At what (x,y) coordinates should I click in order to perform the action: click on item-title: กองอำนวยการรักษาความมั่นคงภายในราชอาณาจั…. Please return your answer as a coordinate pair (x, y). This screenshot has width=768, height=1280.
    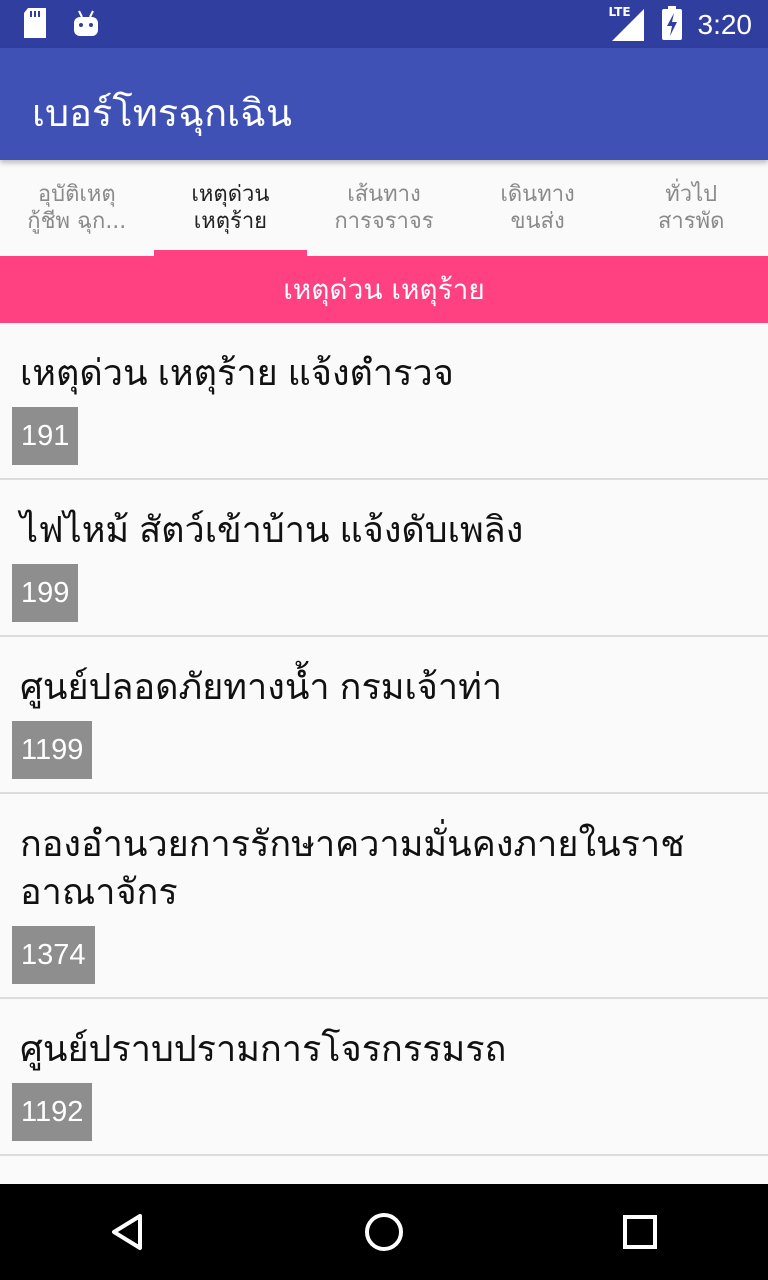
    Looking at the image, I should click on (352, 867).